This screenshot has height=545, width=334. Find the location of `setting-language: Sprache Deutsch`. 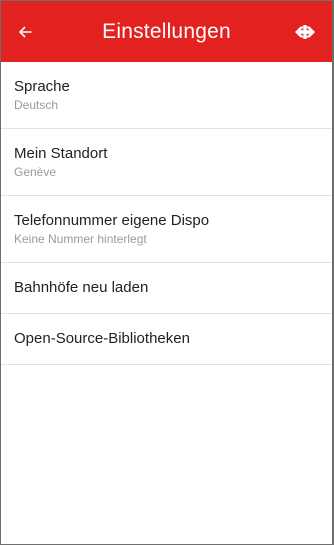

setting-language: Sprache Deutsch is located at coordinates (166, 95).